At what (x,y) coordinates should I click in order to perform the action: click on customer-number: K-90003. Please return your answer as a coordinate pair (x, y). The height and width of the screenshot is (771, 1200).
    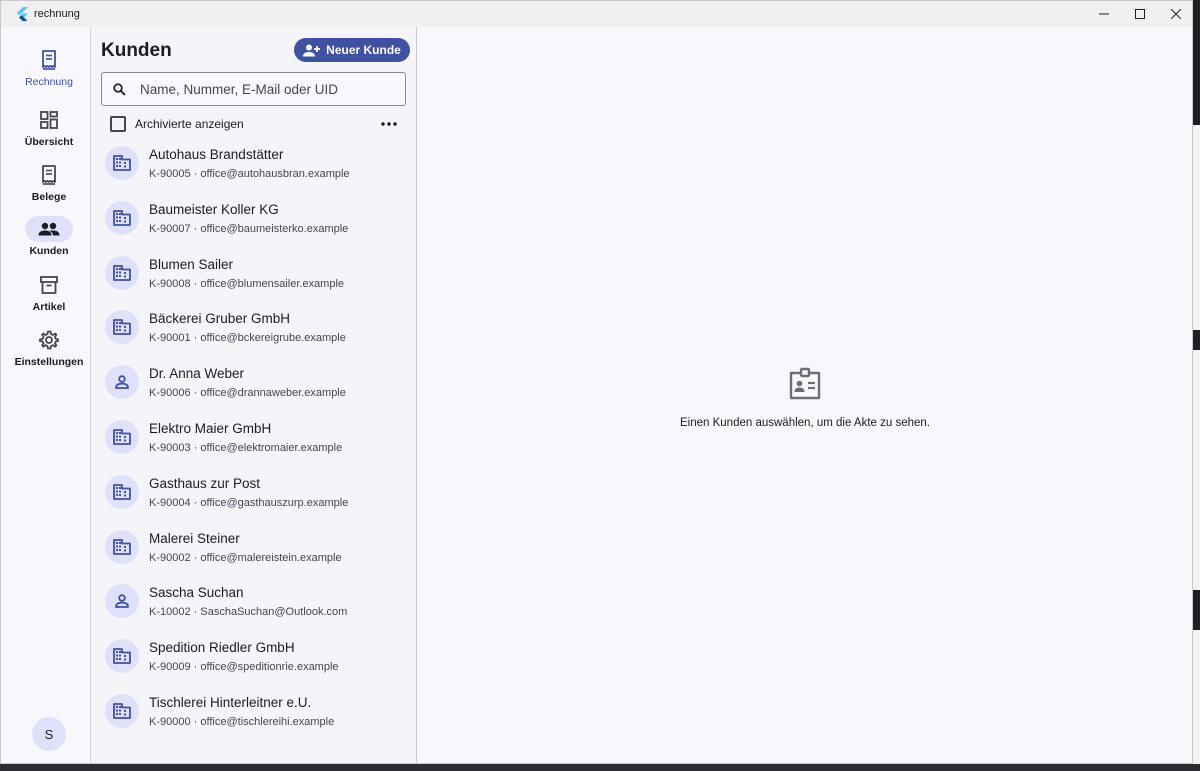
    Looking at the image, I should click on (170, 447).